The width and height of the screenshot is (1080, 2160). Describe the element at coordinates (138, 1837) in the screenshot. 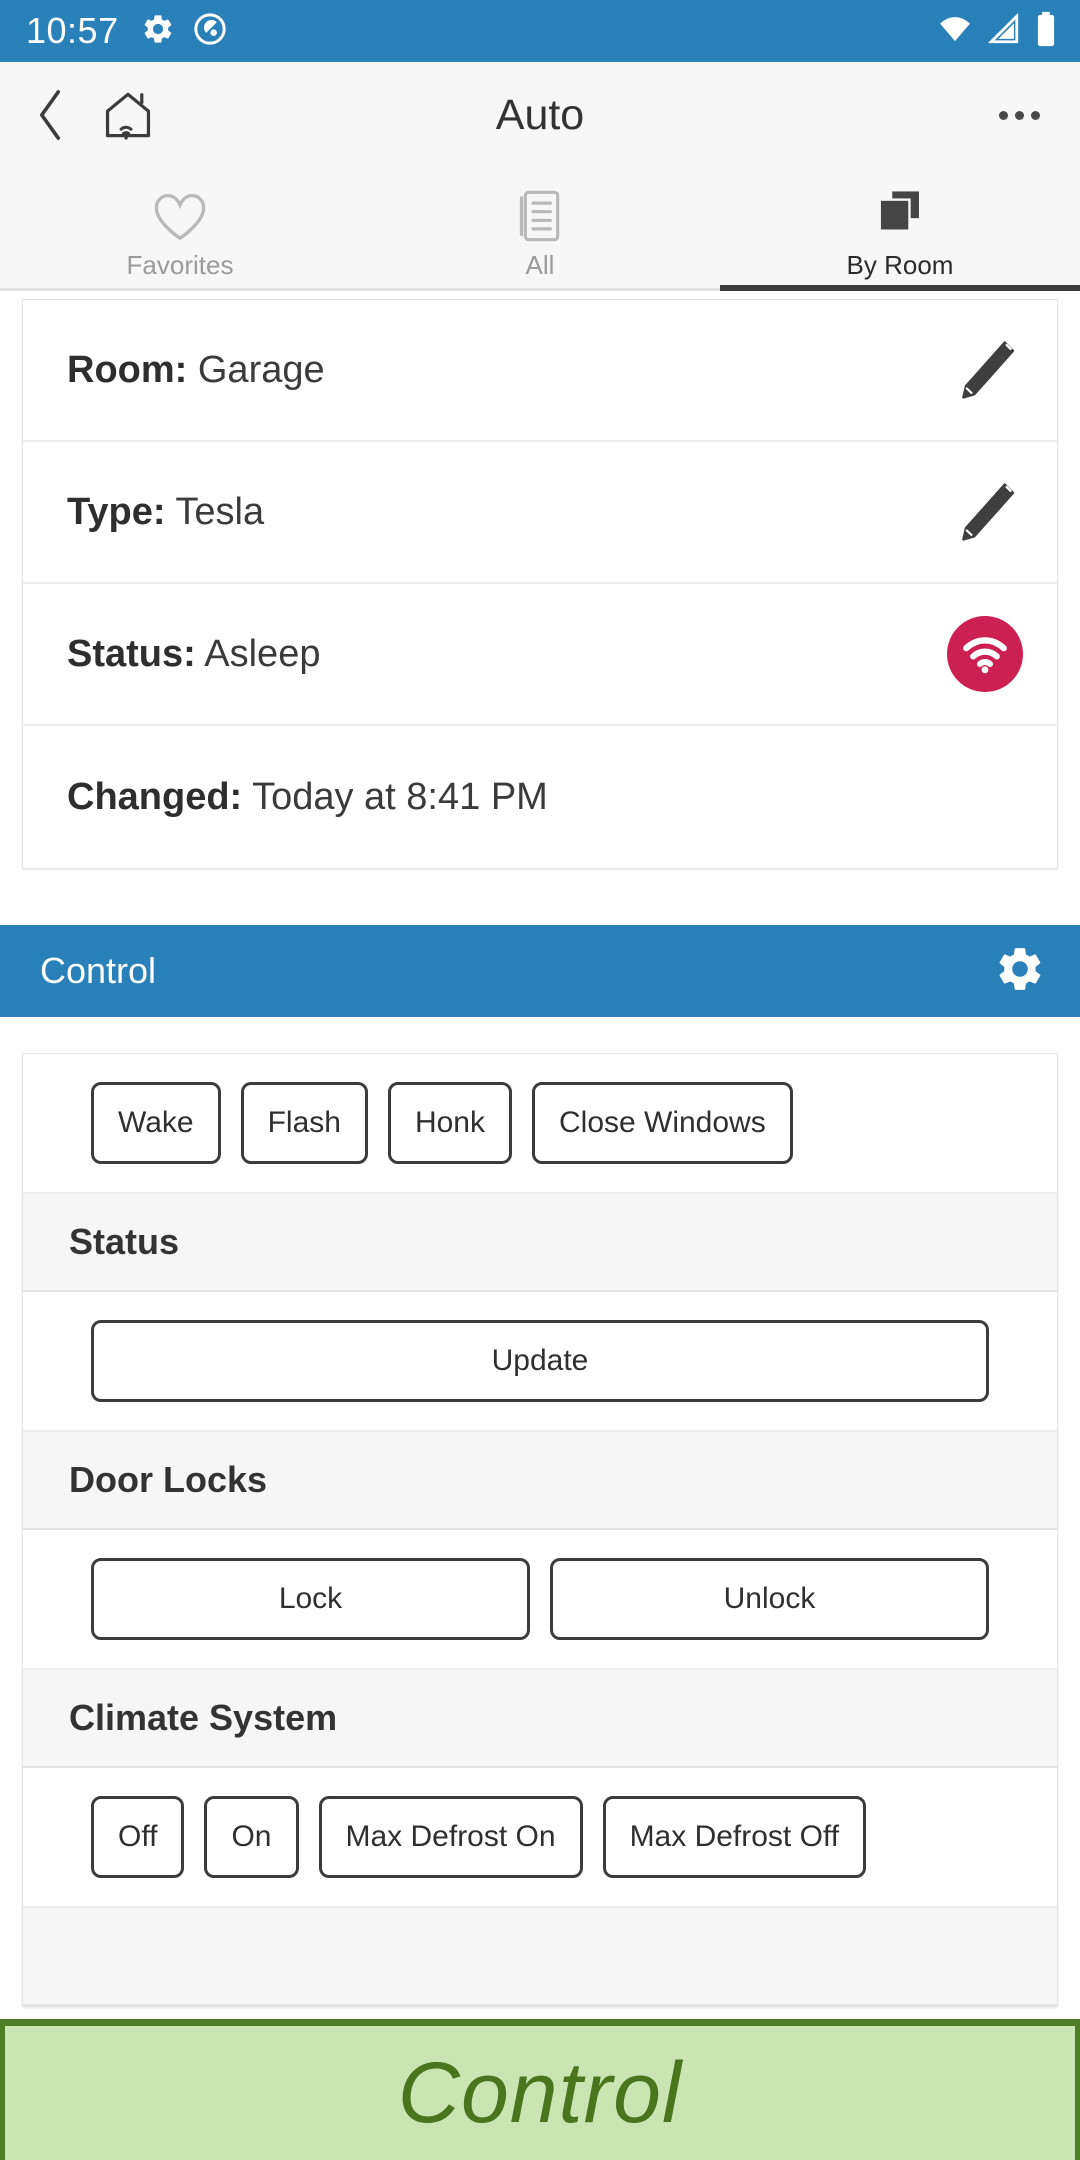

I see `climate-off-button: Off` at that location.